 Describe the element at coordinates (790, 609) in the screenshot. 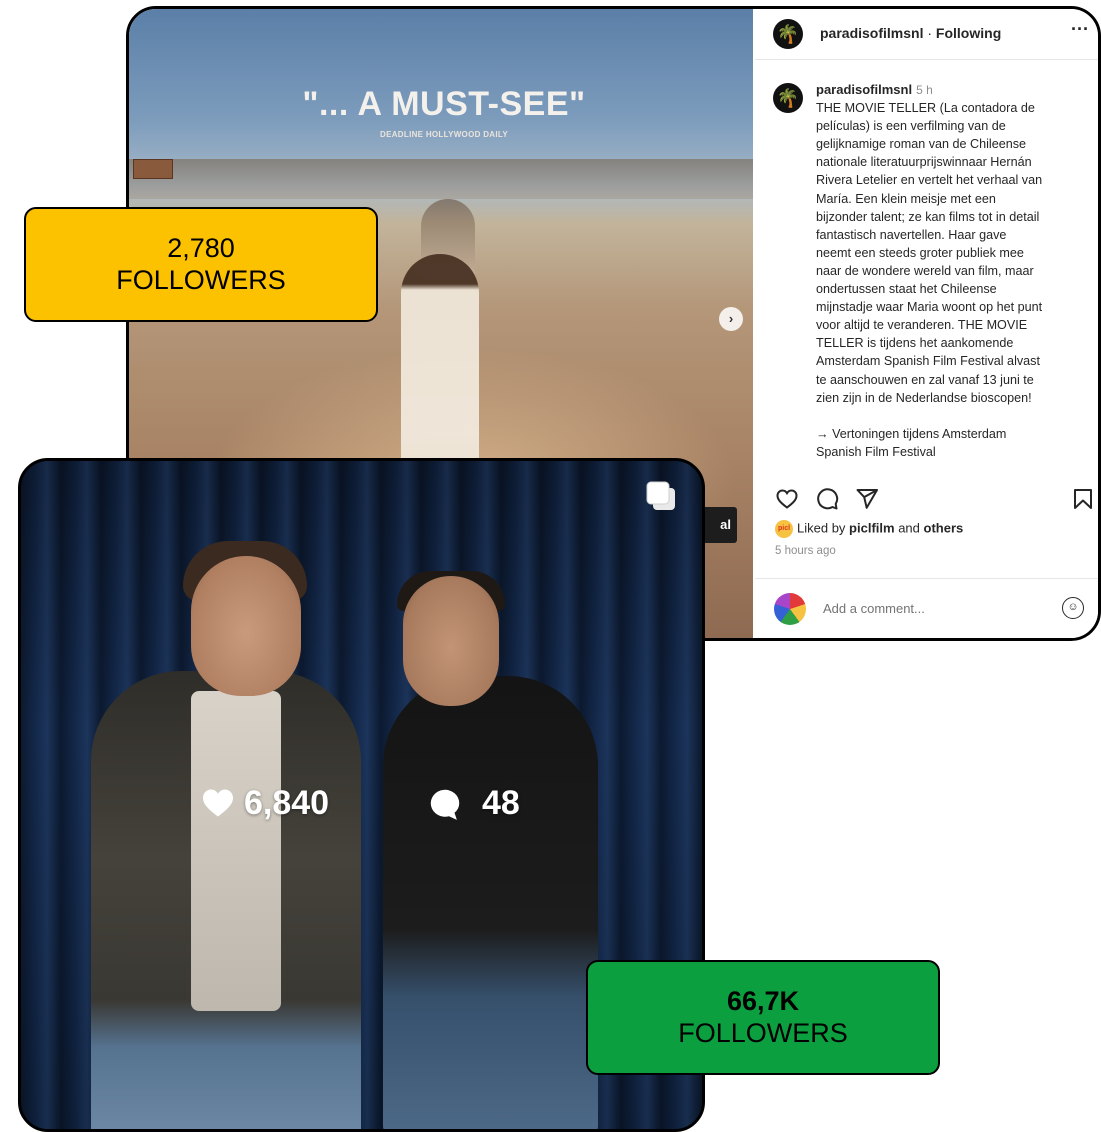

I see `user-avatar` at that location.